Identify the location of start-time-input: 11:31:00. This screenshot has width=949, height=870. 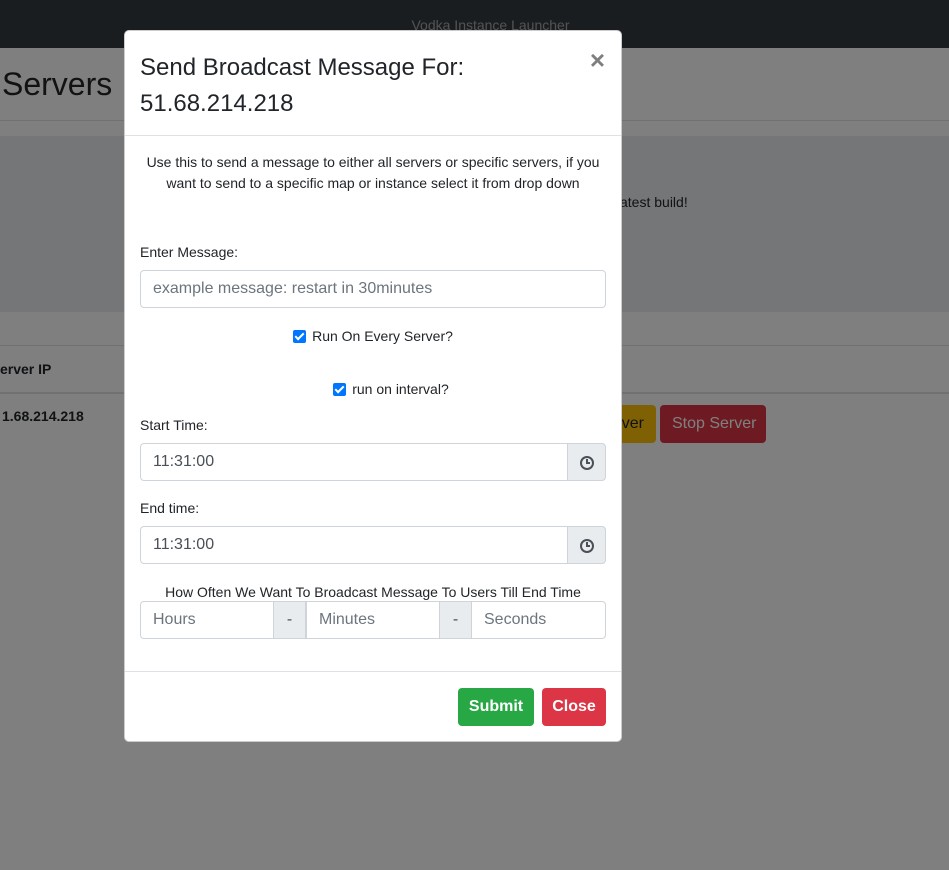
(354, 462).